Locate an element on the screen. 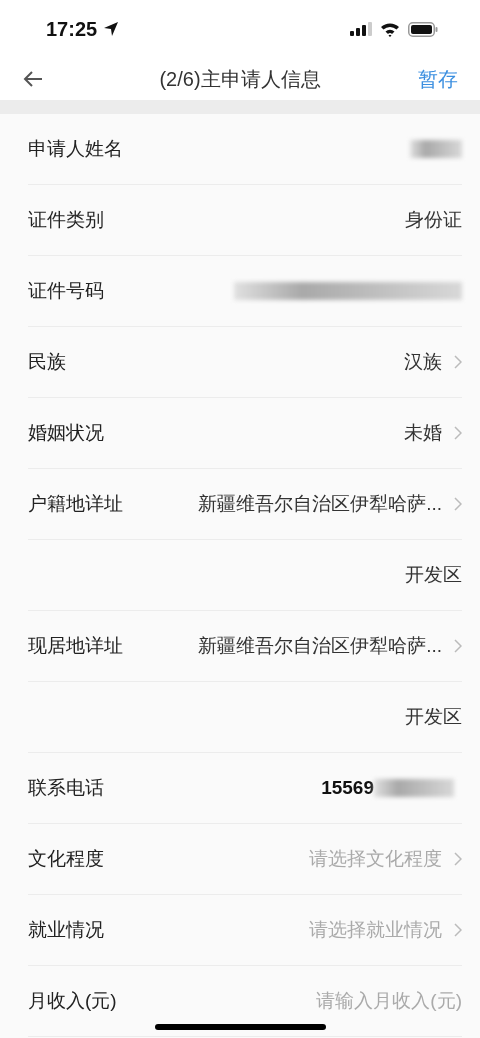  back-arrow-icon is located at coordinates (33, 79).